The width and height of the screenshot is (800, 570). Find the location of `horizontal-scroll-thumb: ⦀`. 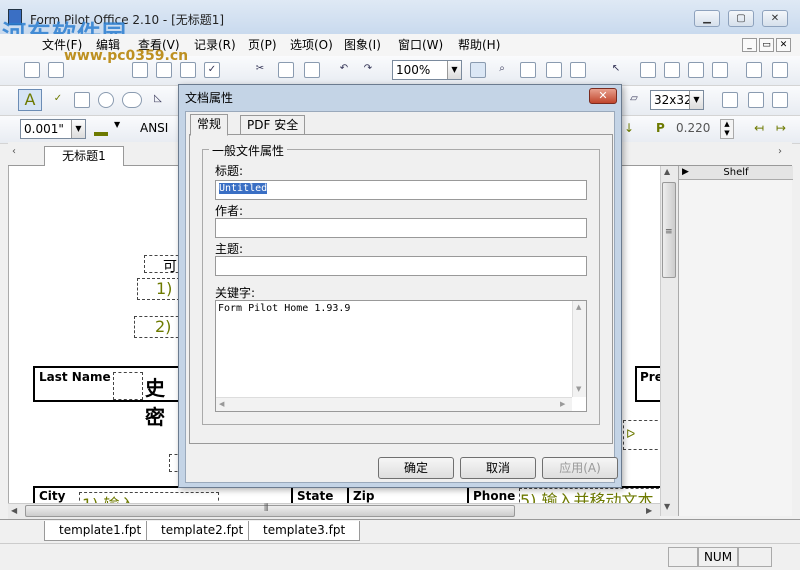

horizontal-scroll-thumb: ⦀ is located at coordinates (270, 510).